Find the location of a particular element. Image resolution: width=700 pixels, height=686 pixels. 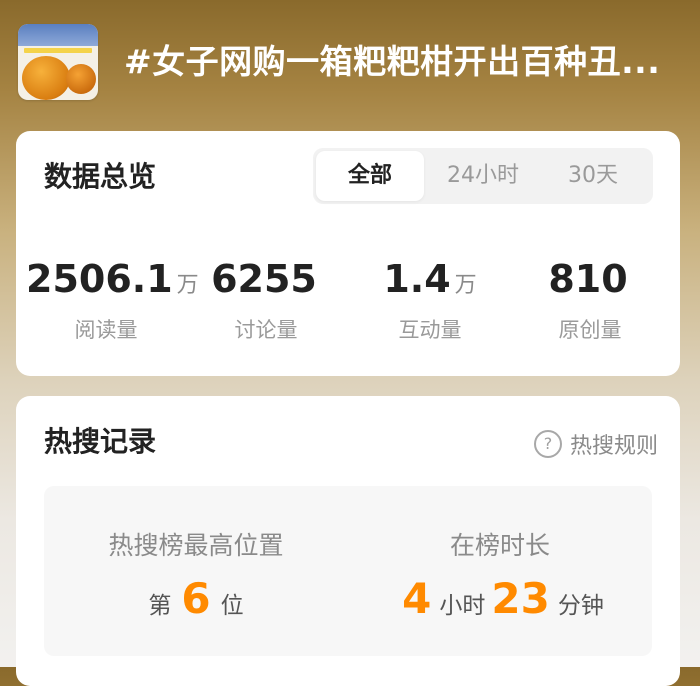

peak-position-label: 热搜榜最高位置 is located at coordinates (196, 545).